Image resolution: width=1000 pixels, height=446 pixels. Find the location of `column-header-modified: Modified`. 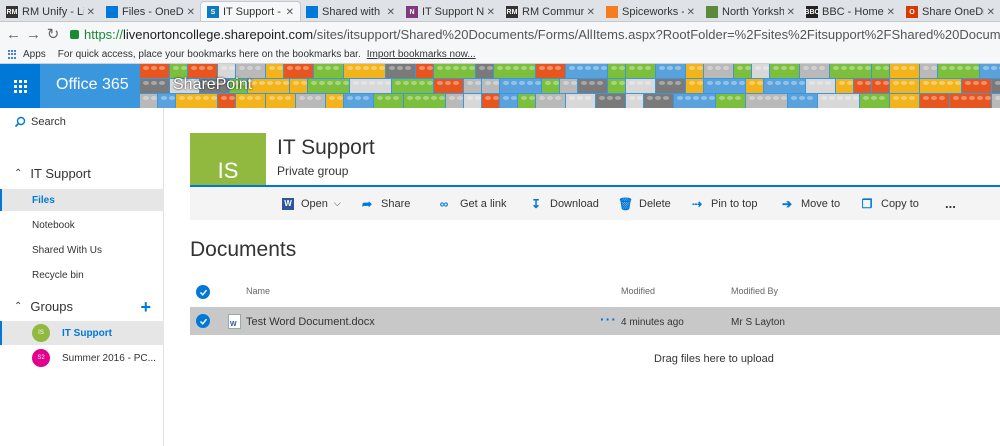

column-header-modified: Modified is located at coordinates (638, 291).